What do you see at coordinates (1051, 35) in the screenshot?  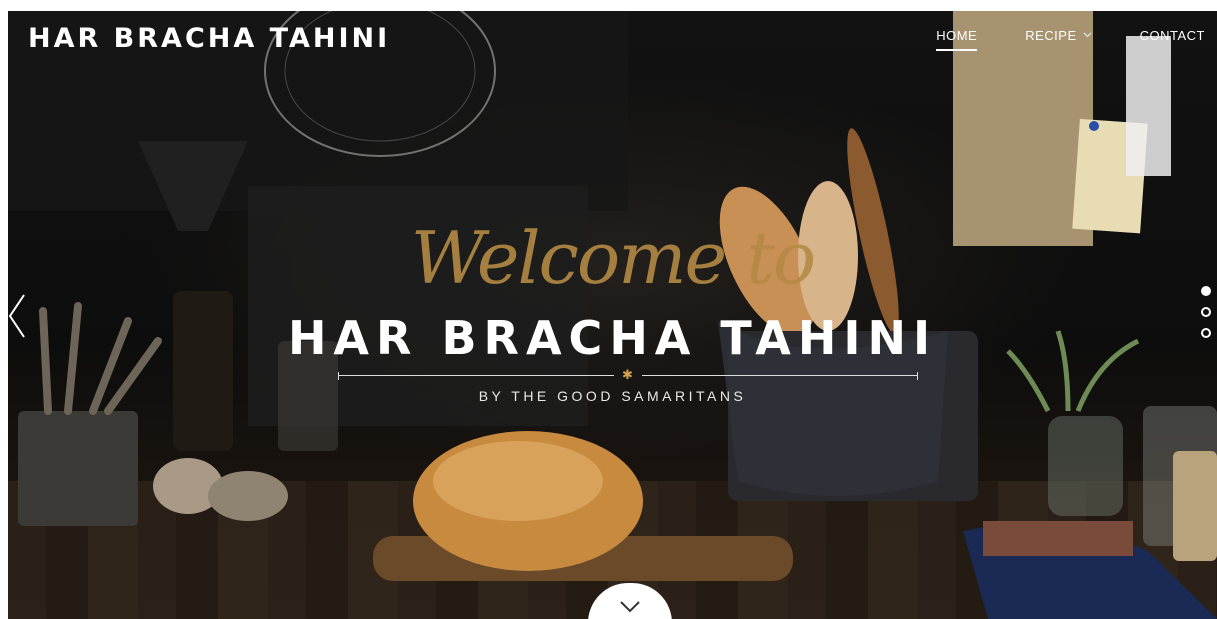 I see `nav-item-label: RECIPE` at bounding box center [1051, 35].